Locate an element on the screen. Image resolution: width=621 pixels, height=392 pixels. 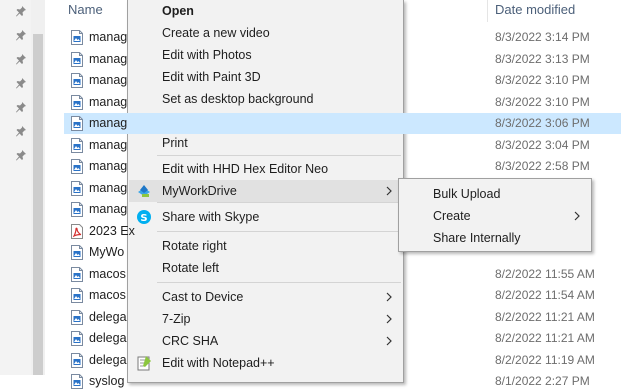
file-row: manag 8/3/2022 2:58 PM is located at coordinates (342, 166).